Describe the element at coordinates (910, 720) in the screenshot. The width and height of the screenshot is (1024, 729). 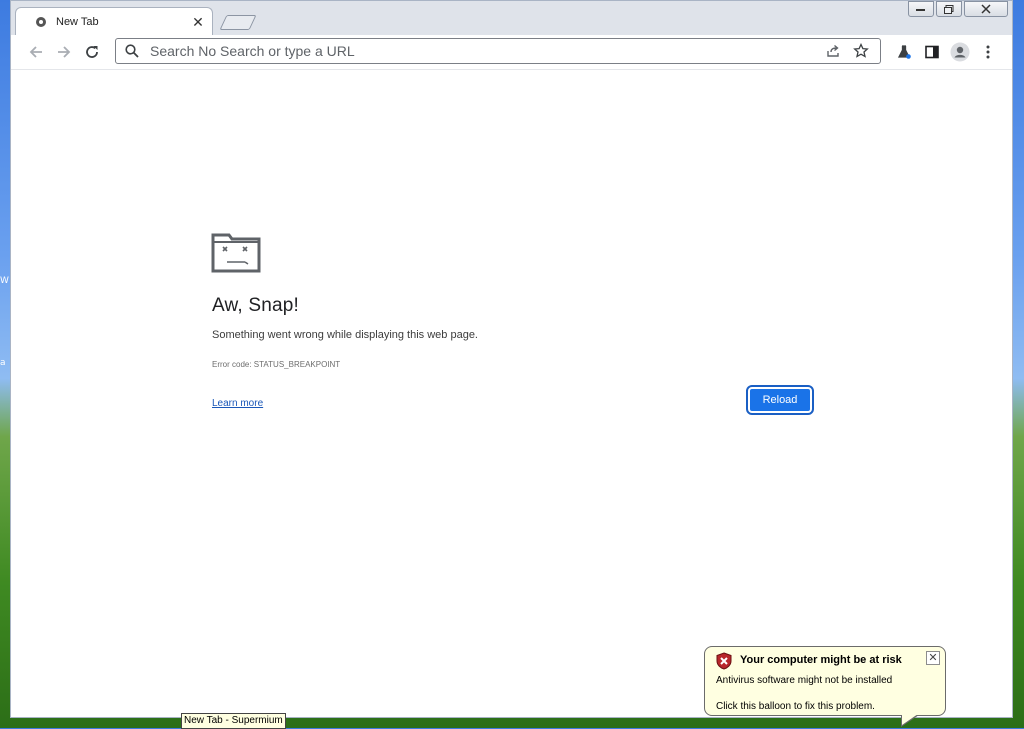
I see `balloon-tail` at that location.